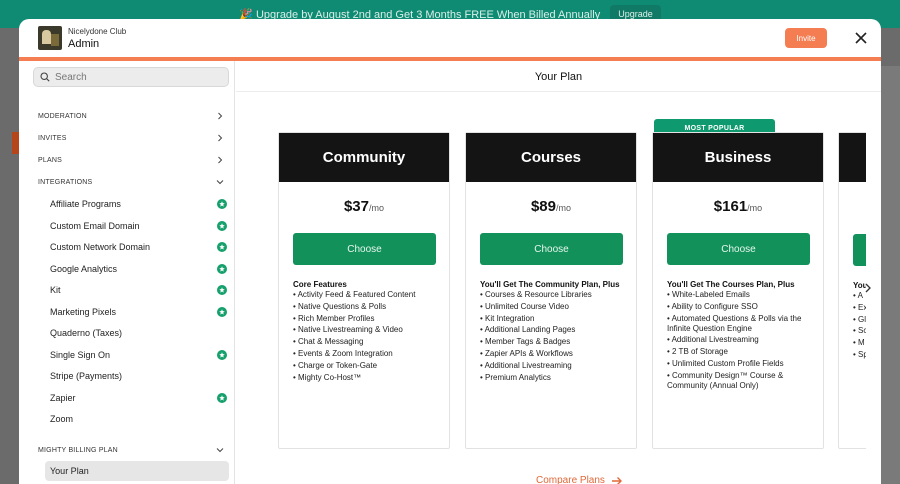 This screenshot has width=900, height=484. What do you see at coordinates (137, 312) in the screenshot?
I see `sidebar-item-marketing-pixels: Marketing Pixels` at bounding box center [137, 312].